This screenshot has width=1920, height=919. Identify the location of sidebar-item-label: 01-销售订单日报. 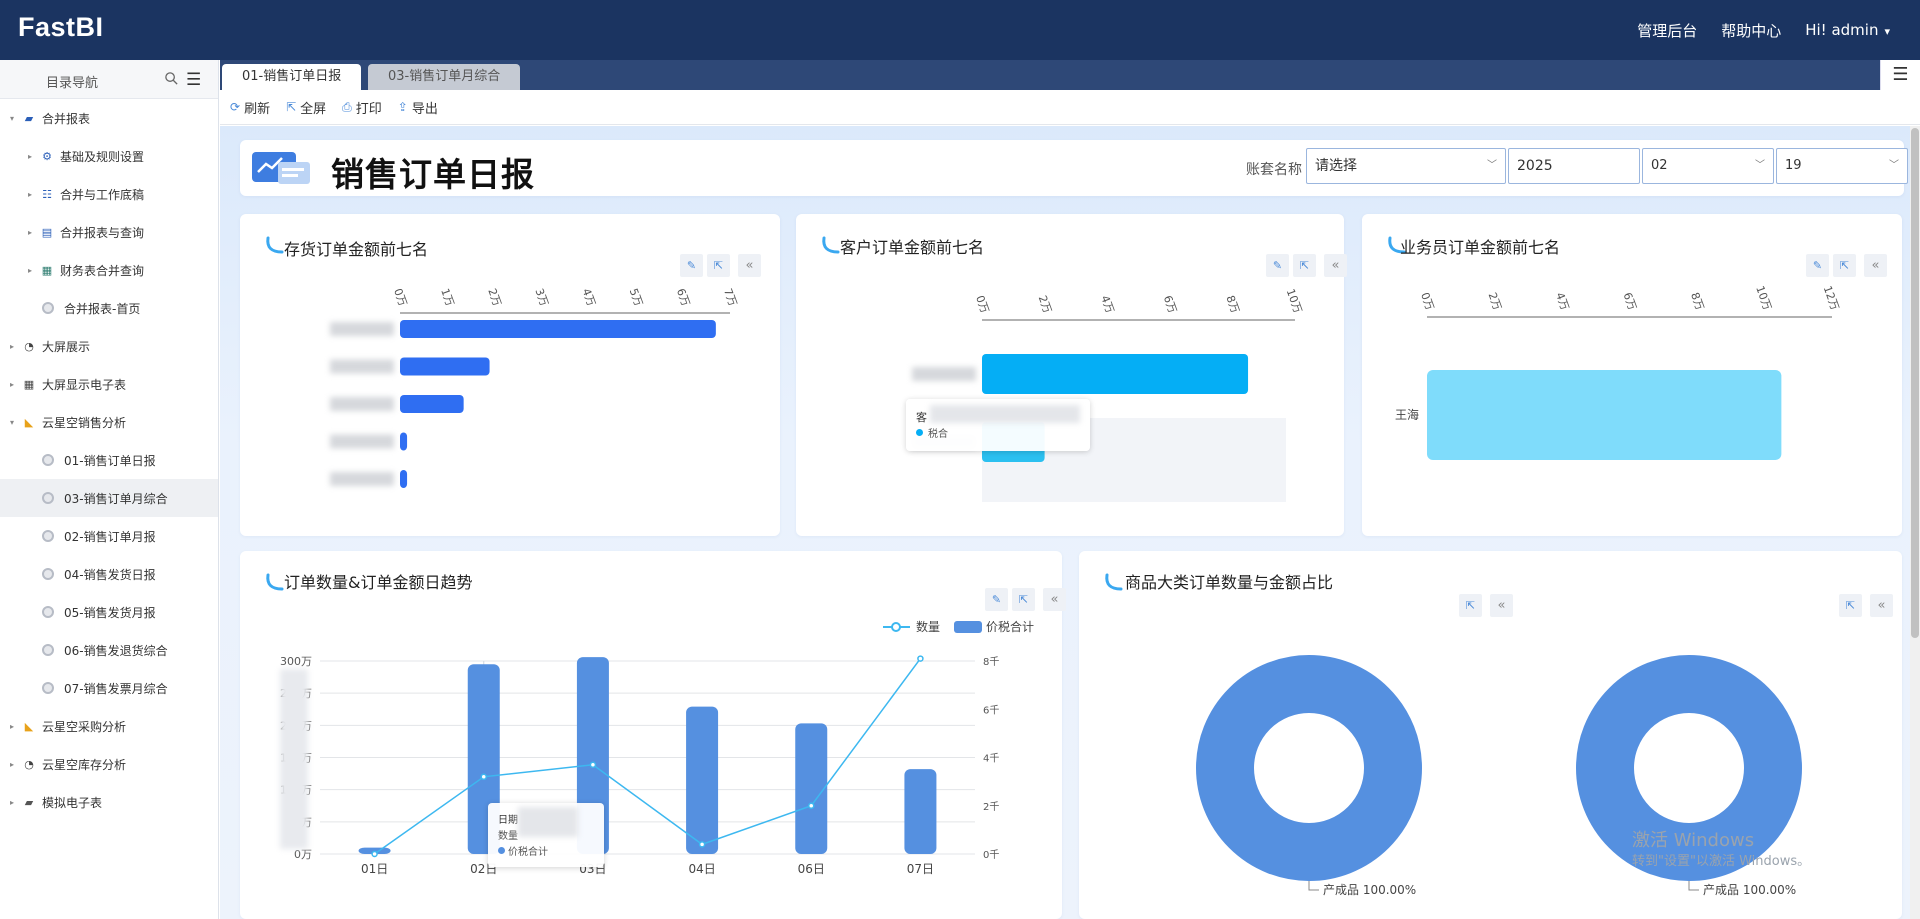
(110, 460).